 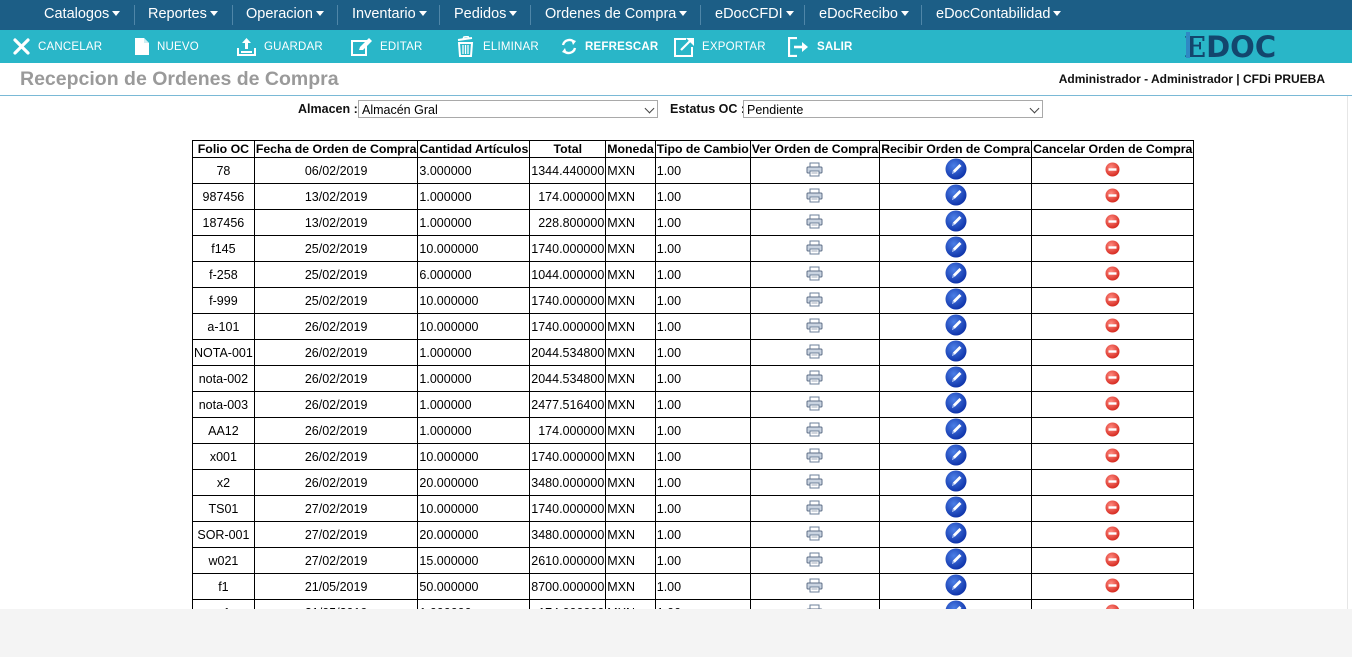 What do you see at coordinates (864, 15) in the screenshot?
I see `menu-edocrecibo: eDocRecibo` at bounding box center [864, 15].